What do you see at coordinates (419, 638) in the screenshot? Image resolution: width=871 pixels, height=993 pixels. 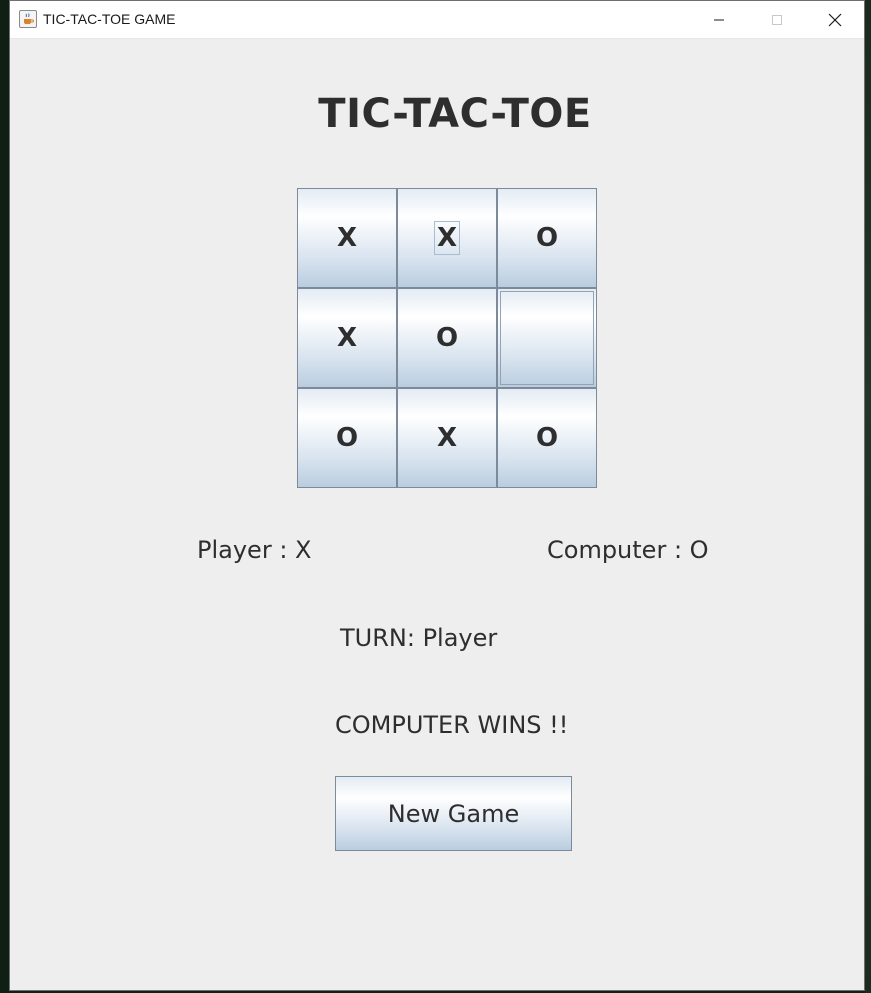 I see `turn-label: TURN: Player` at bounding box center [419, 638].